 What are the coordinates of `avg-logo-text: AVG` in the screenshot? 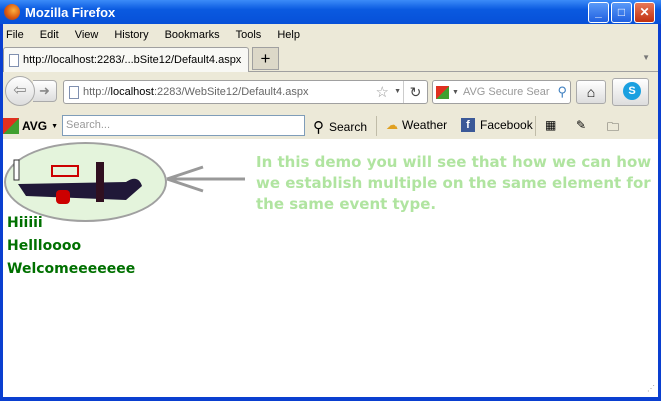 It's located at (35, 126).